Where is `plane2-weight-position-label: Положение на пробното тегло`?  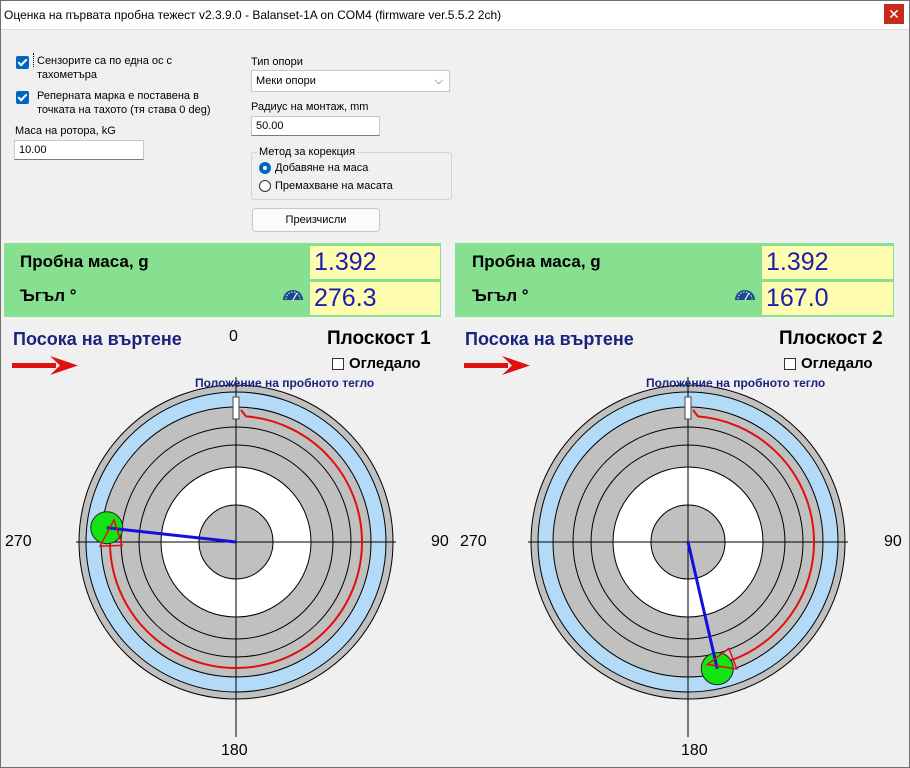 plane2-weight-position-label: Положение на пробното тегло is located at coordinates (736, 383).